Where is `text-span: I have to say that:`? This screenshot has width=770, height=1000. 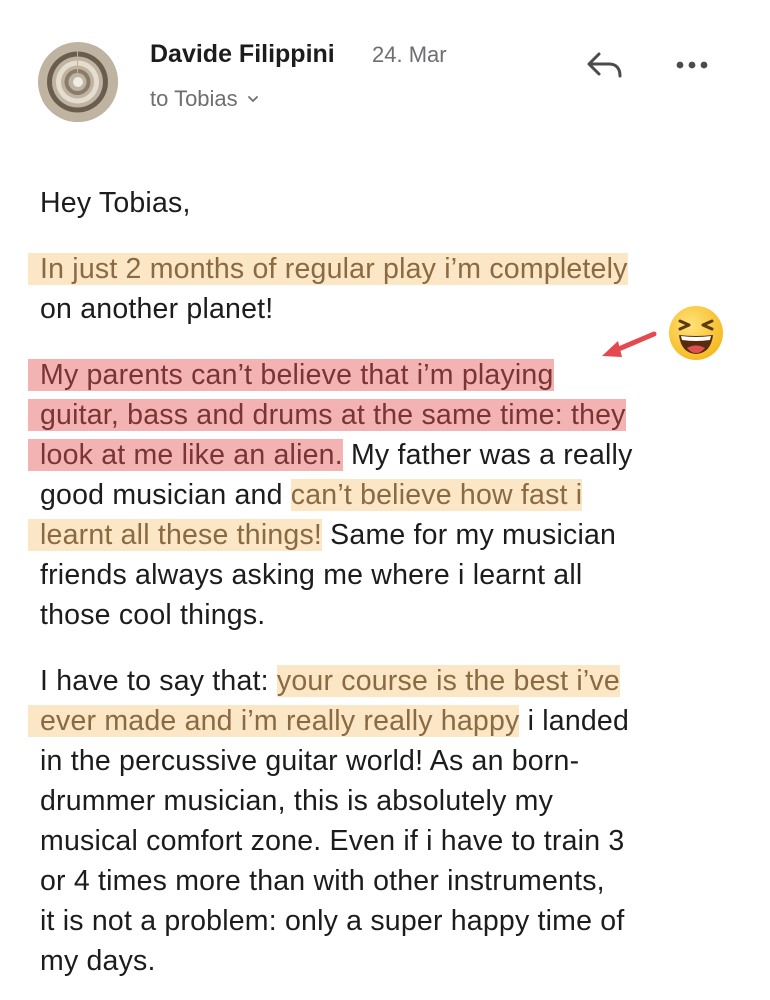 text-span: I have to say that: is located at coordinates (158, 681).